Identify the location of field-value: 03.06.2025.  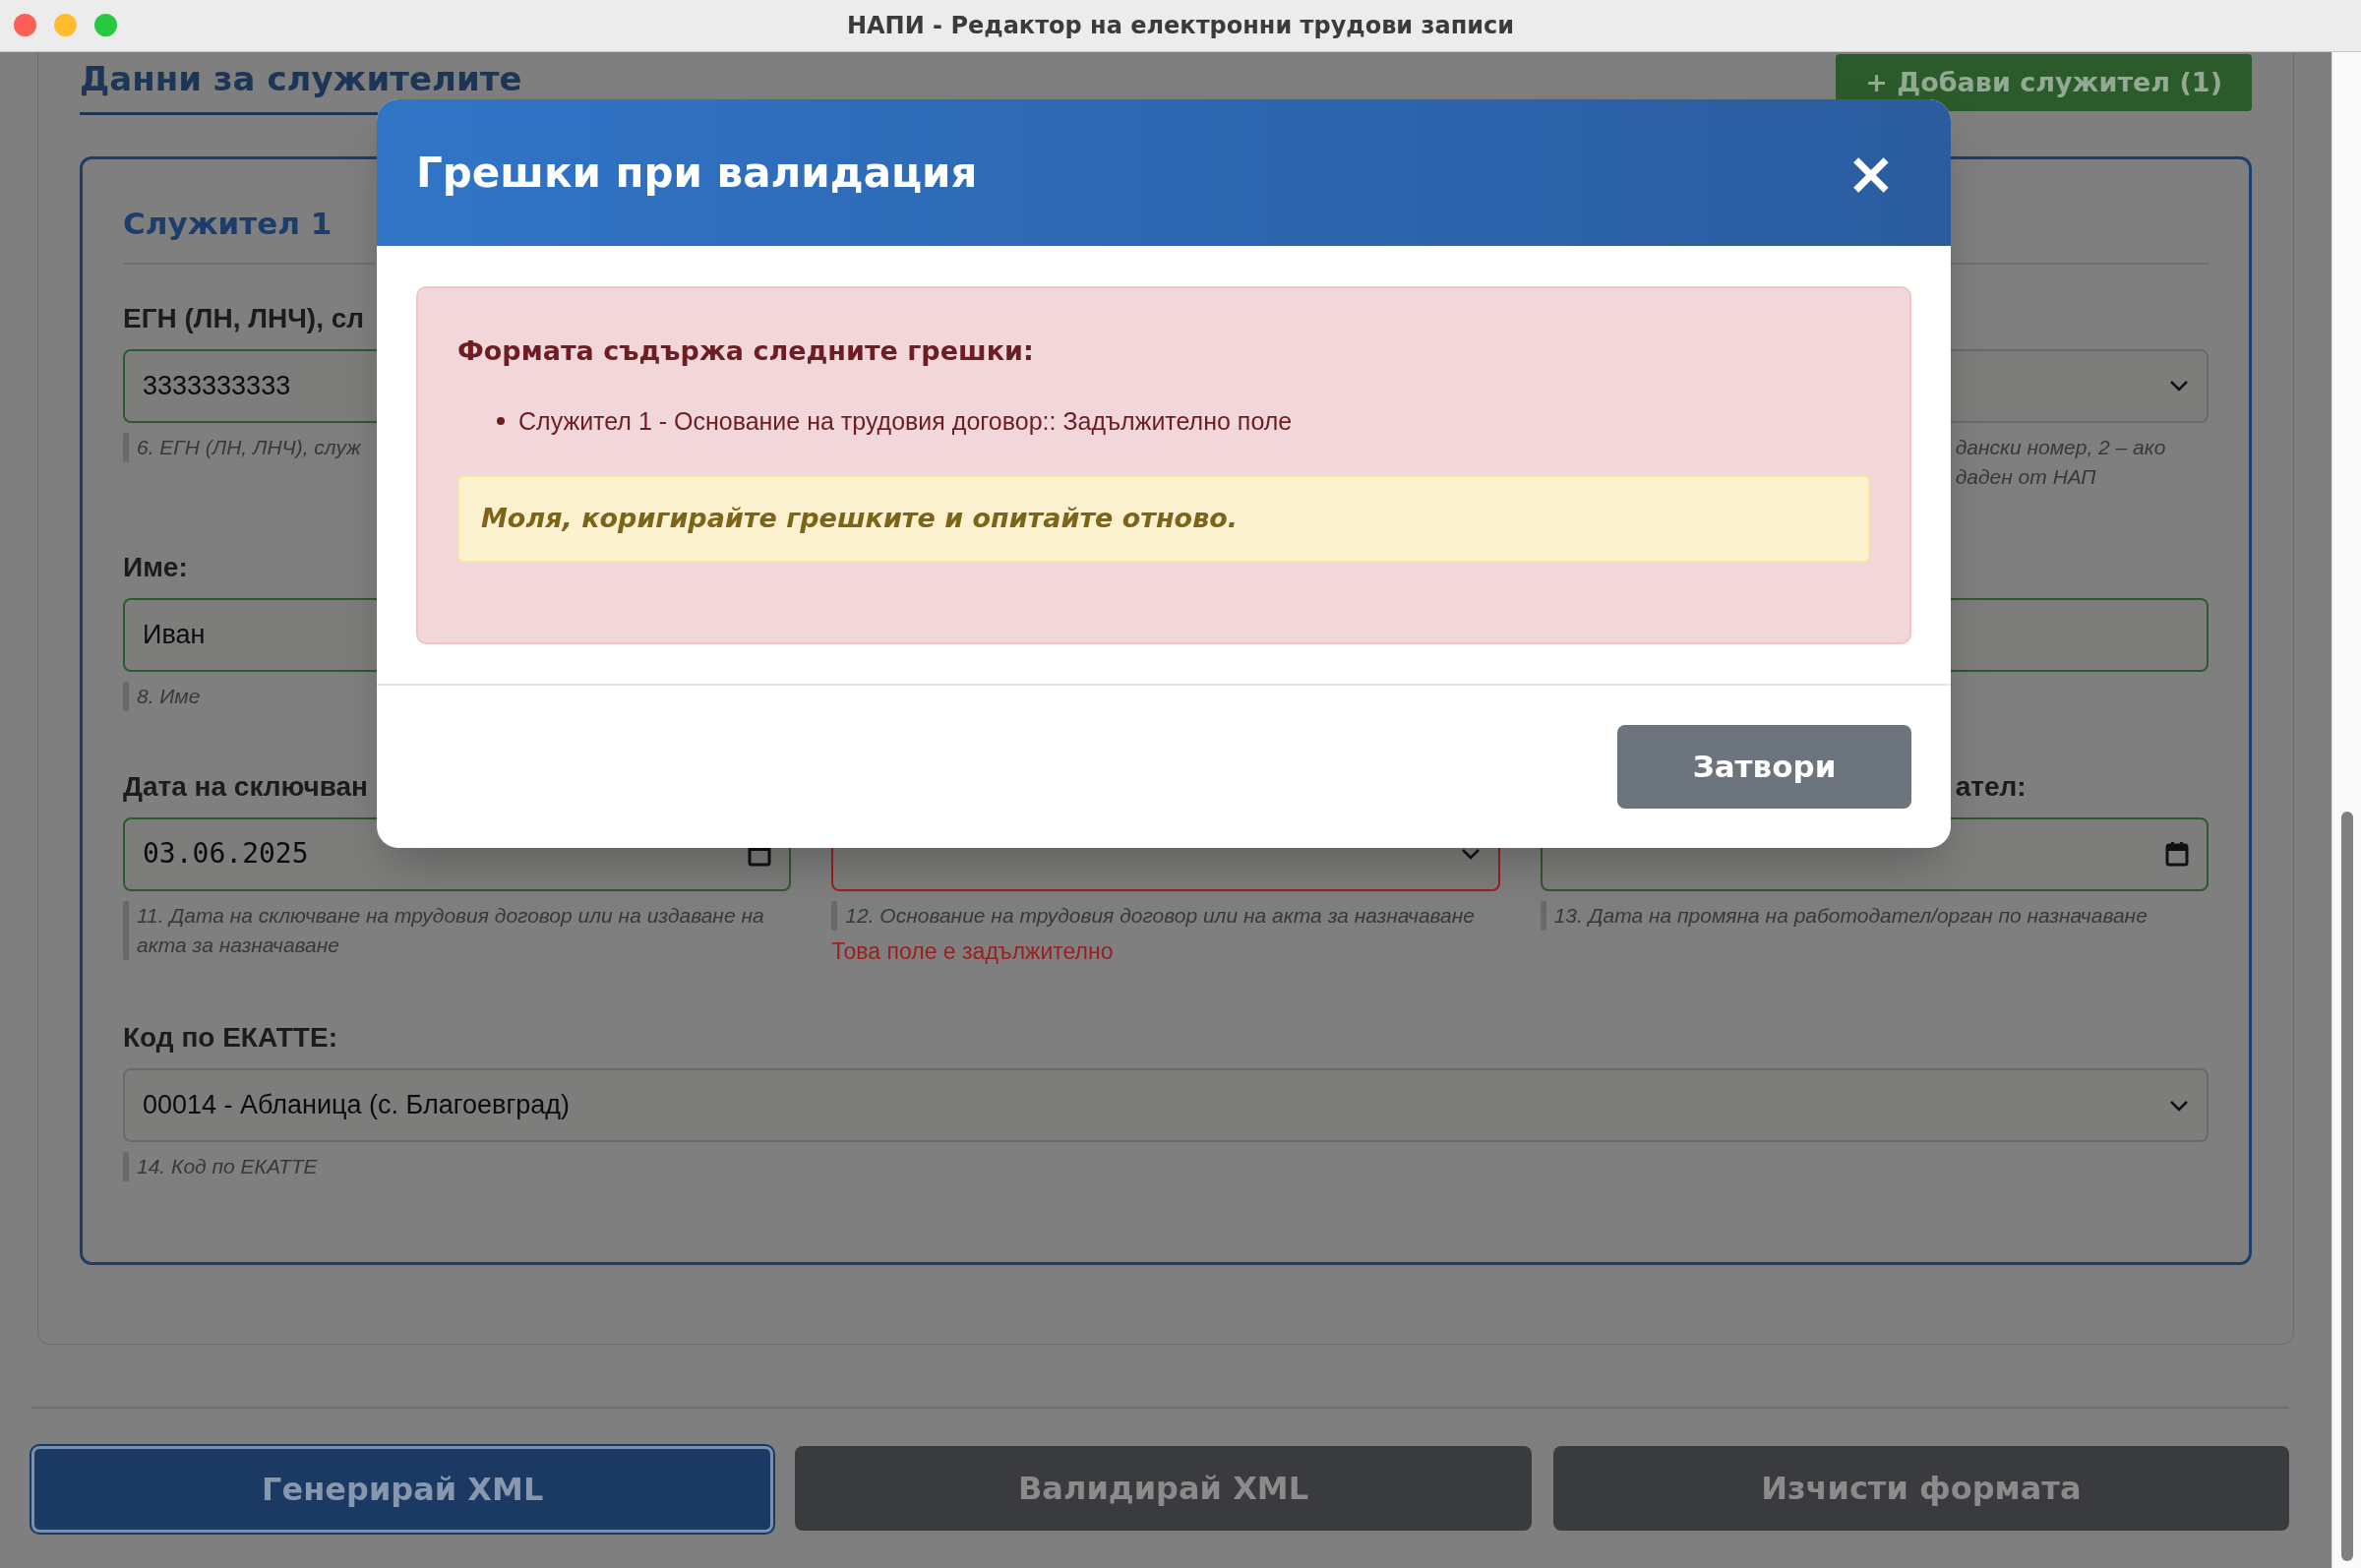
(226, 854).